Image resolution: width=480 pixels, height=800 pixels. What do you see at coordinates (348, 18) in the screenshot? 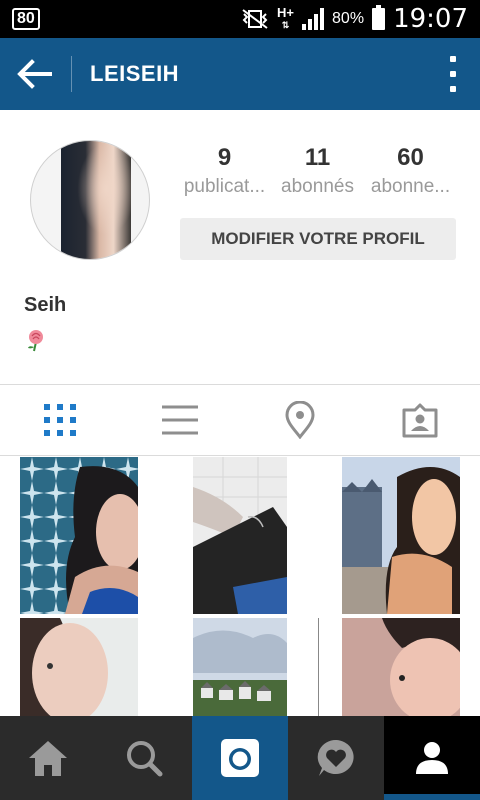
I see `battery-percent: 80%` at bounding box center [348, 18].